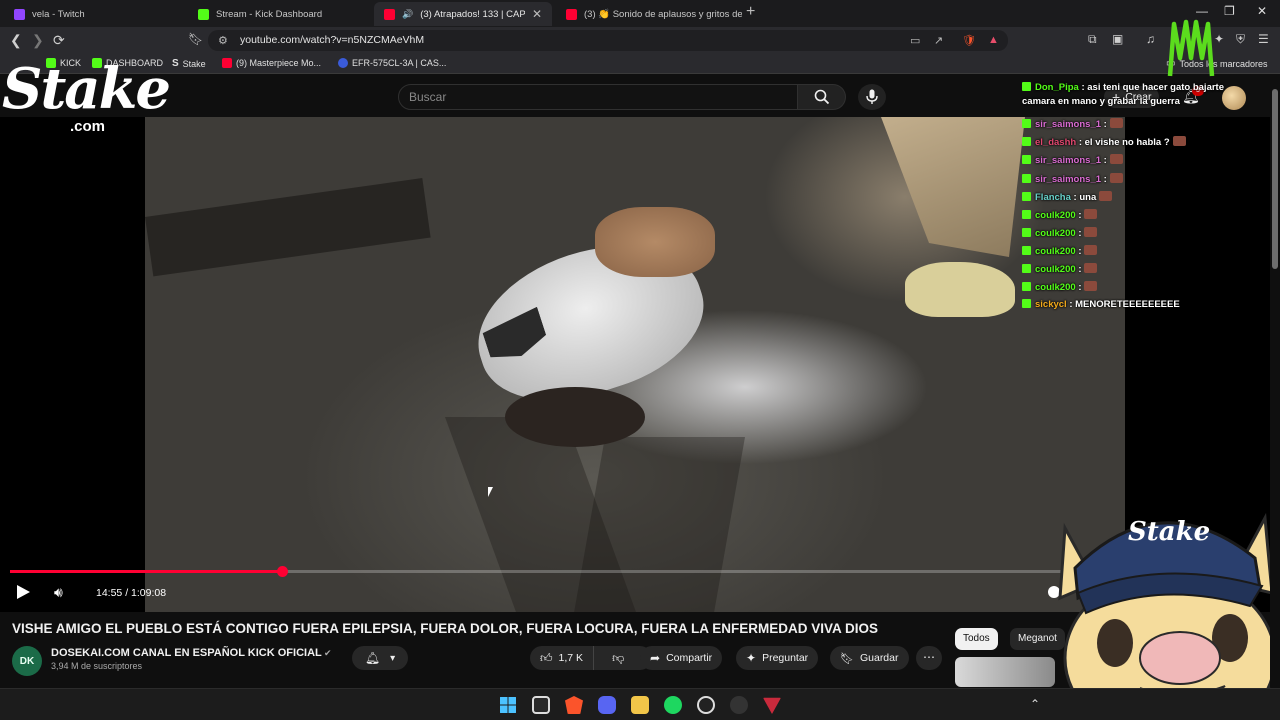  What do you see at coordinates (649, 14) in the screenshot?
I see `tab-youtube-applause: (3) 👏 Sonido de aplausos y gritos de` at bounding box center [649, 14].